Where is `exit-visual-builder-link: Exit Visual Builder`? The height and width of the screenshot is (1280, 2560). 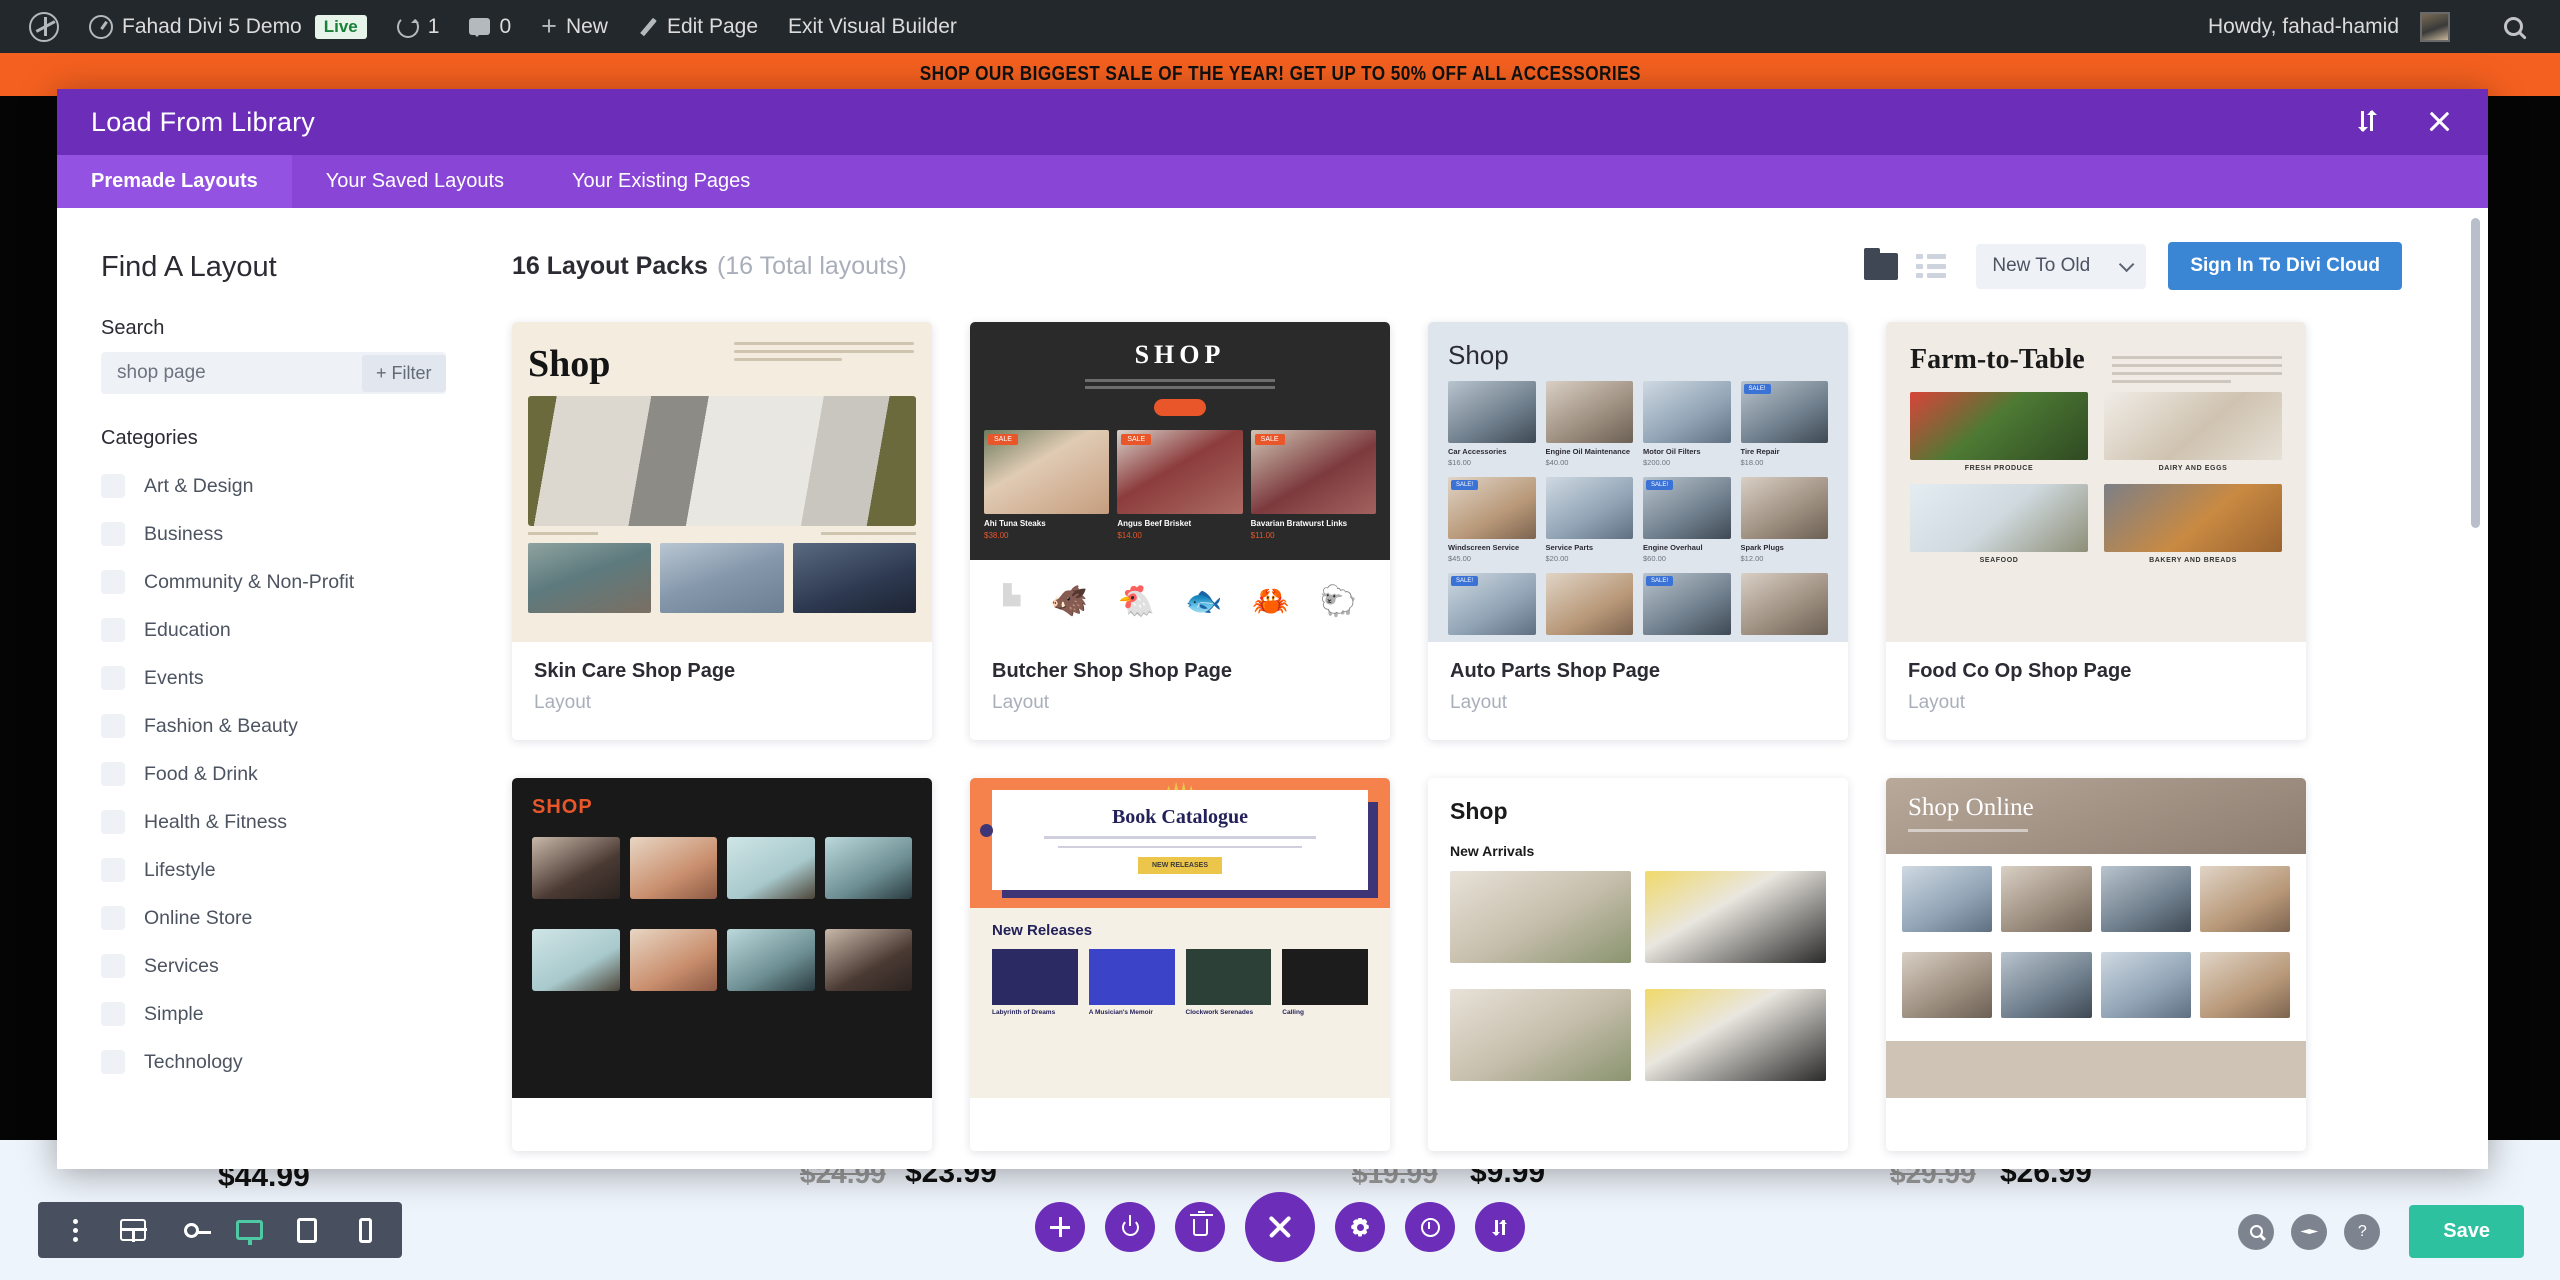 exit-visual-builder-link: Exit Visual Builder is located at coordinates (872, 26).